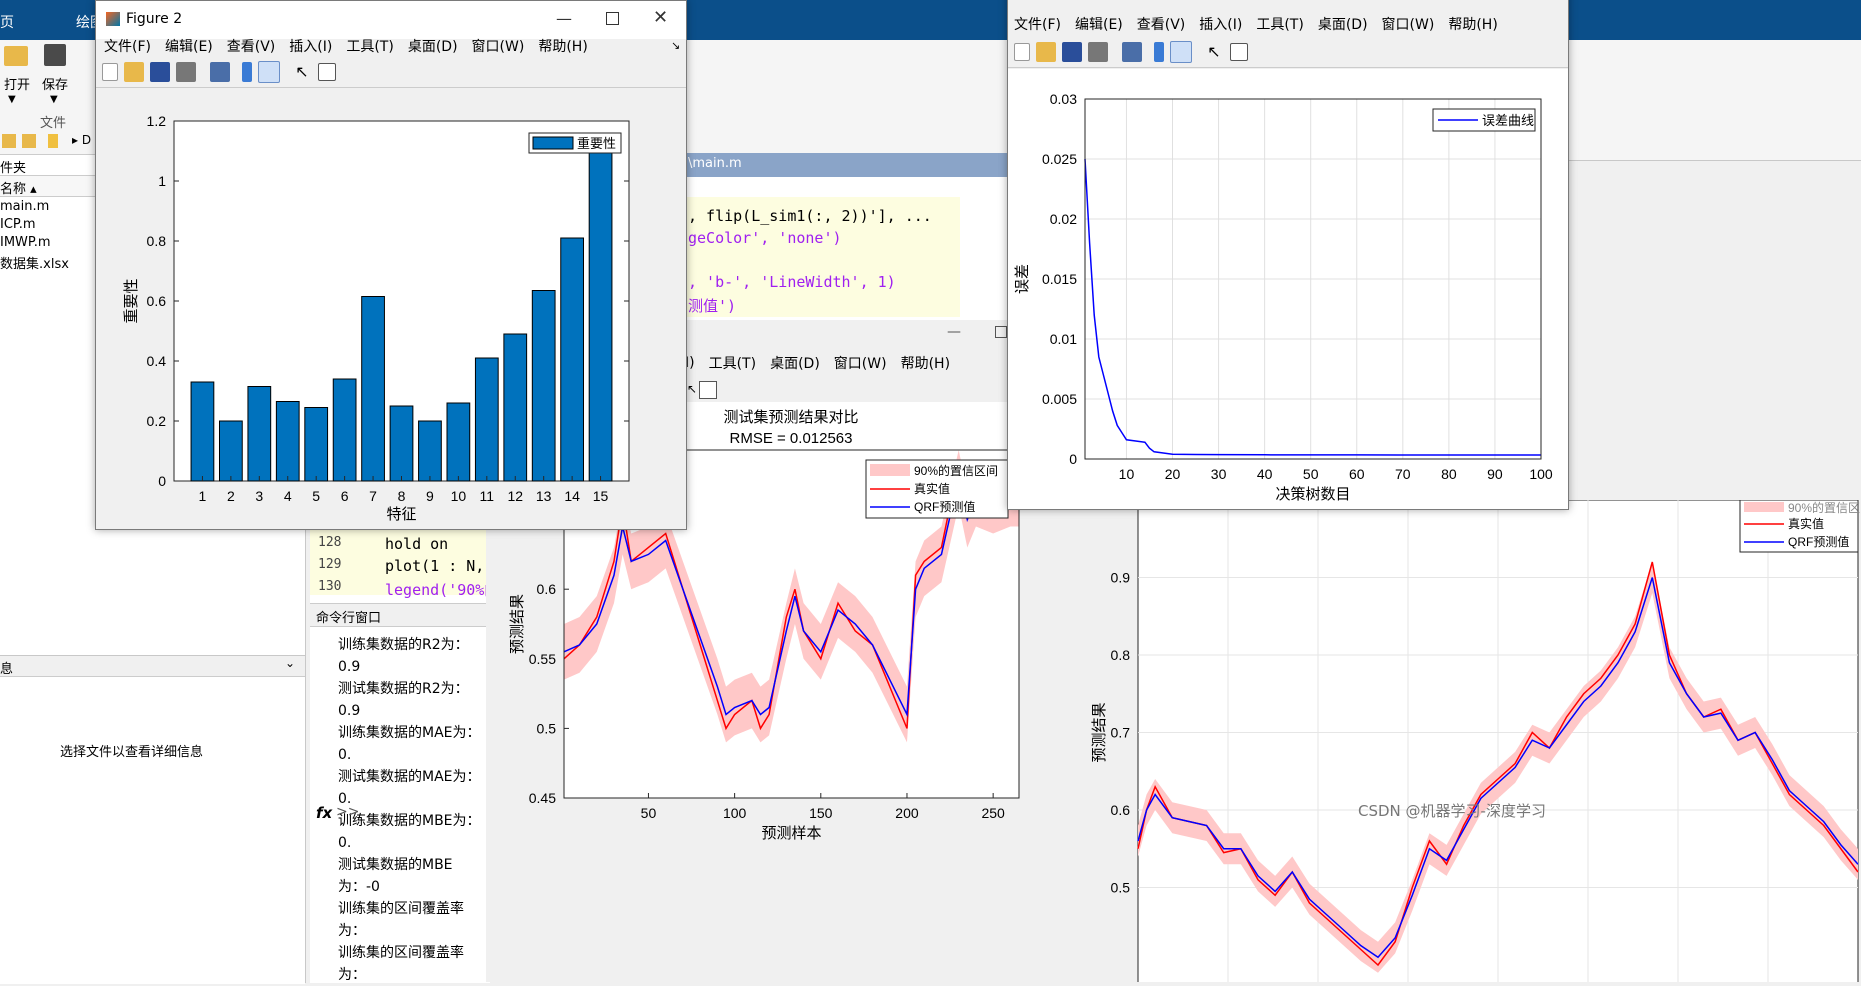 This screenshot has height=986, width=1861. I want to click on editor-tab-main: \main.m, so click(715, 163).